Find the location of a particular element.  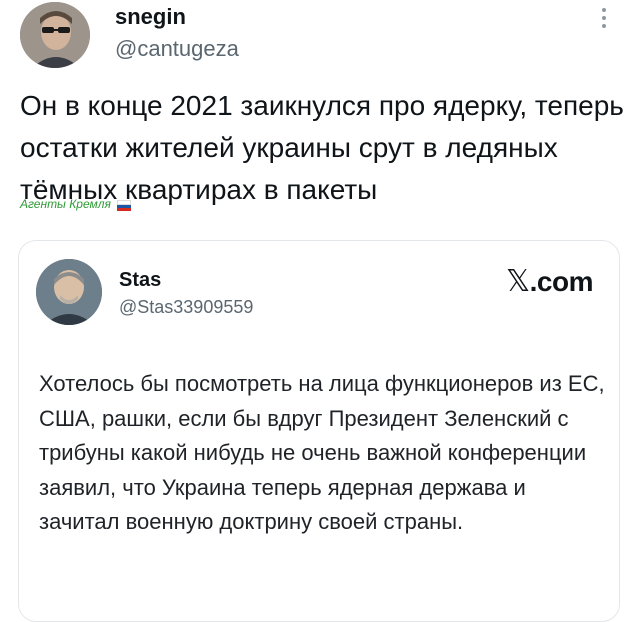

quoted-author-handle: @Stas33909559 is located at coordinates (186, 307).